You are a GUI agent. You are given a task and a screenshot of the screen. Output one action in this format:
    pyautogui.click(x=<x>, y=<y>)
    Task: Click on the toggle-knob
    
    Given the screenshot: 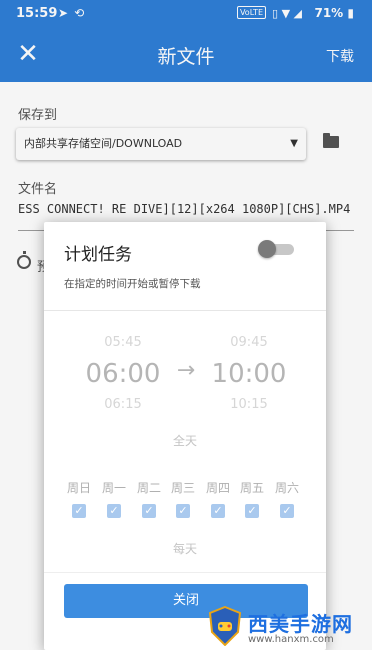 What is the action you would take?
    pyautogui.click(x=267, y=249)
    